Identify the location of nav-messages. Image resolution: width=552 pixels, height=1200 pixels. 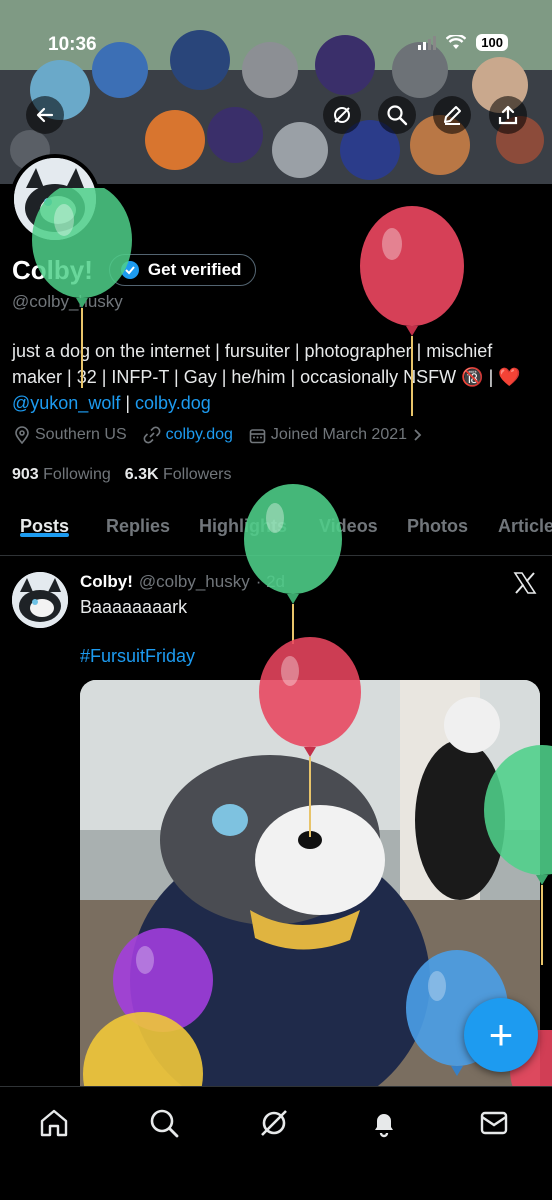
(494, 1123).